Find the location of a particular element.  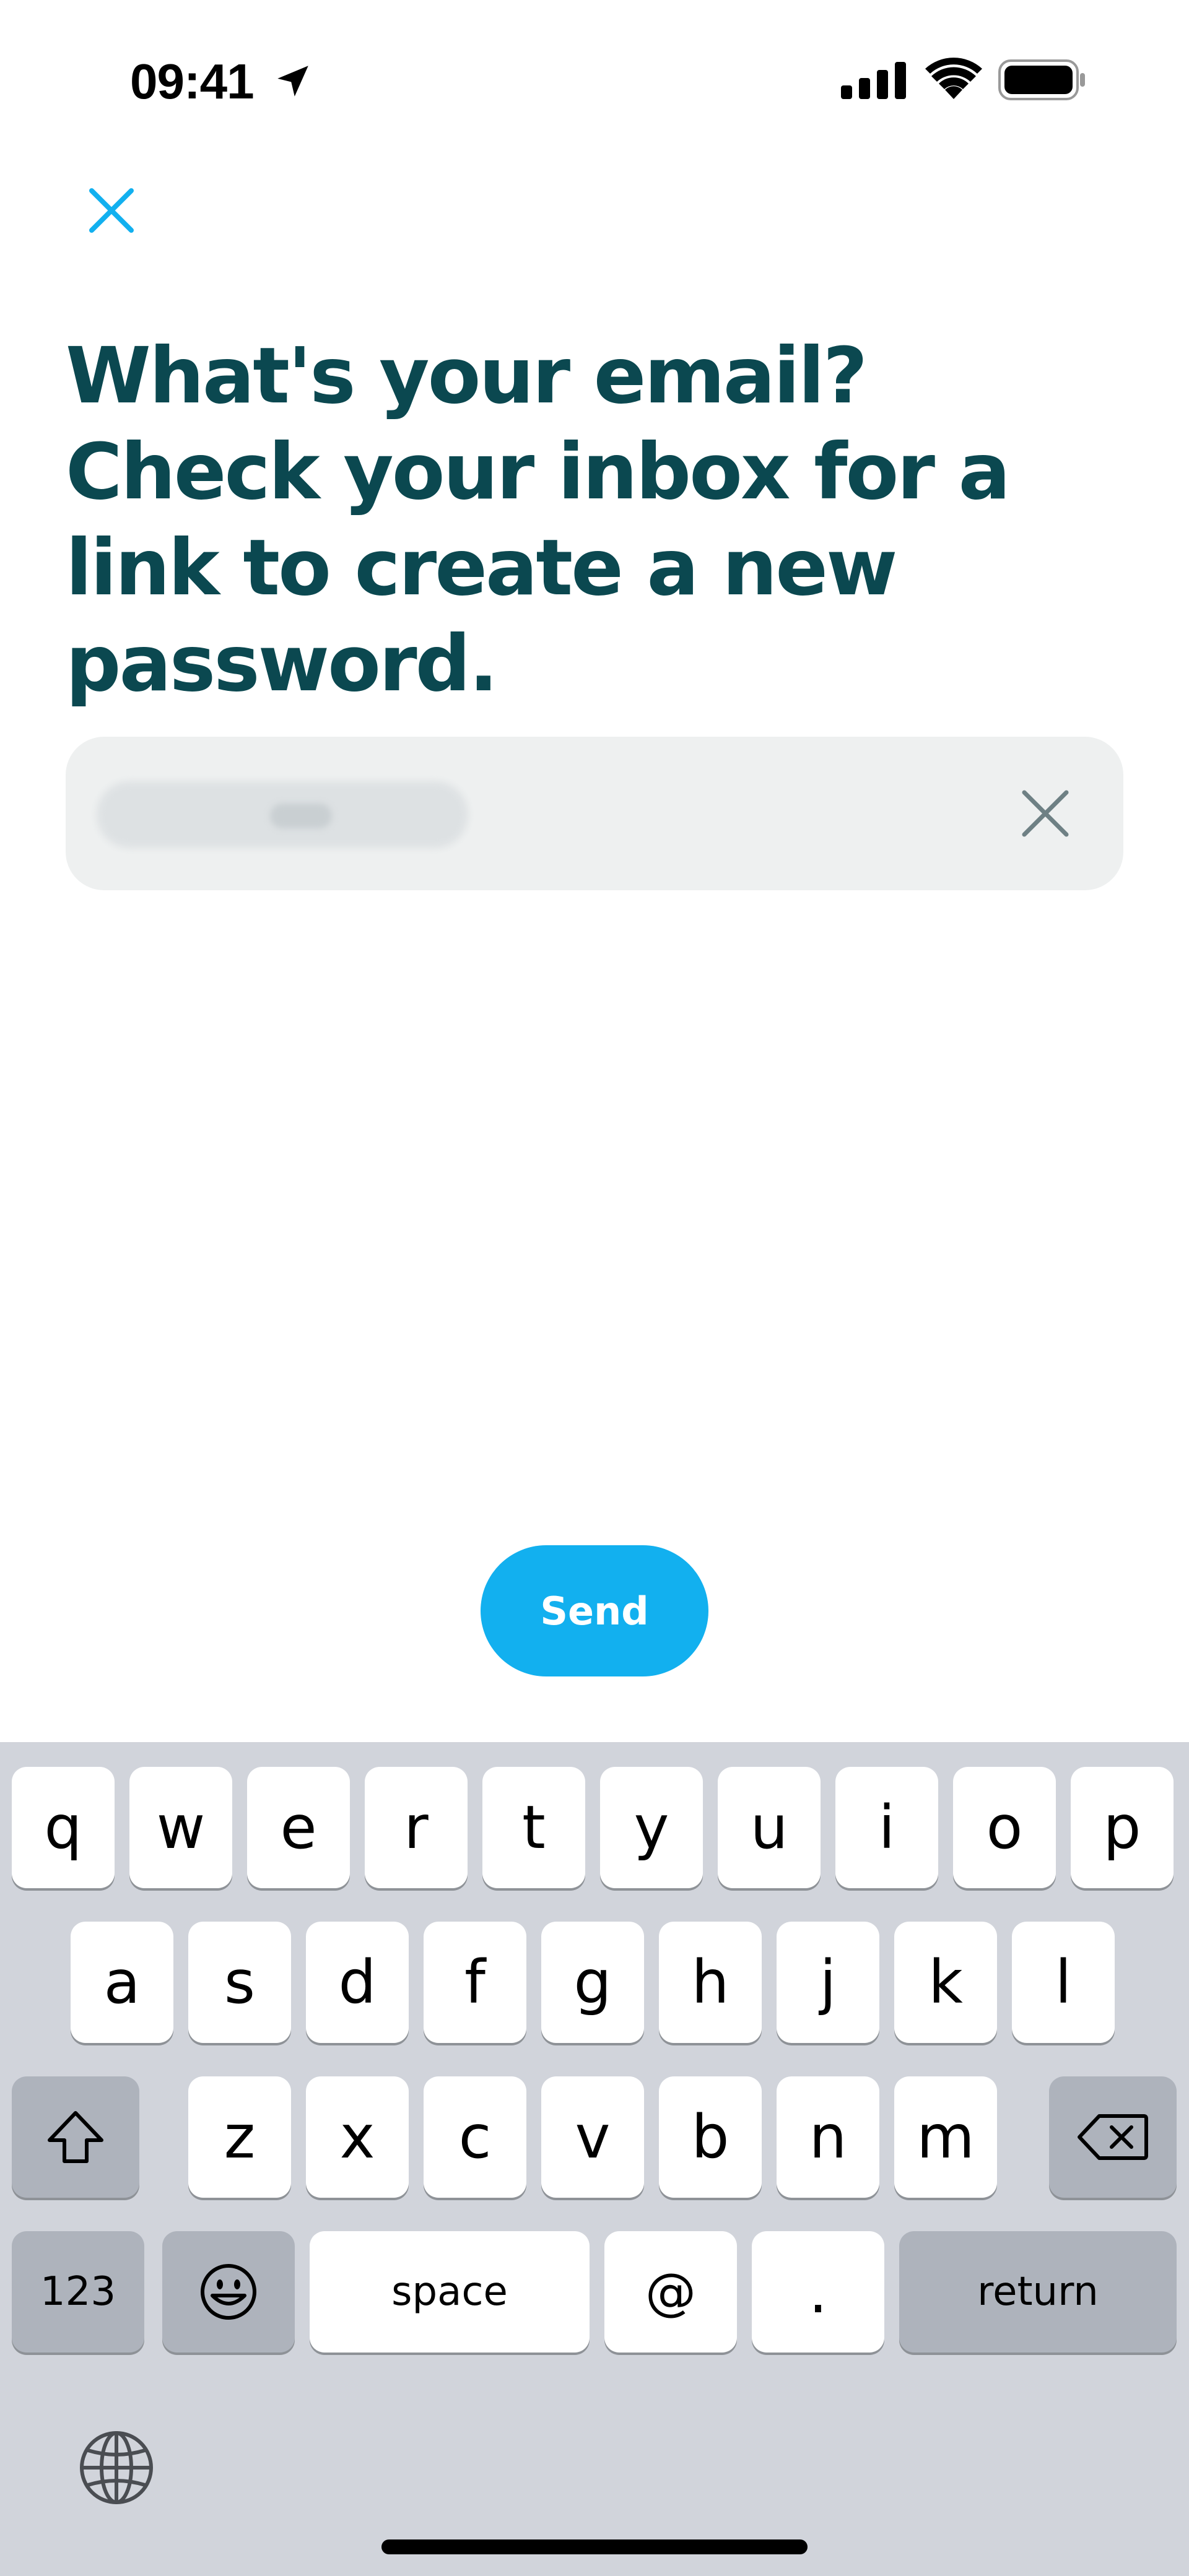

key-o: o is located at coordinates (1004, 1827).